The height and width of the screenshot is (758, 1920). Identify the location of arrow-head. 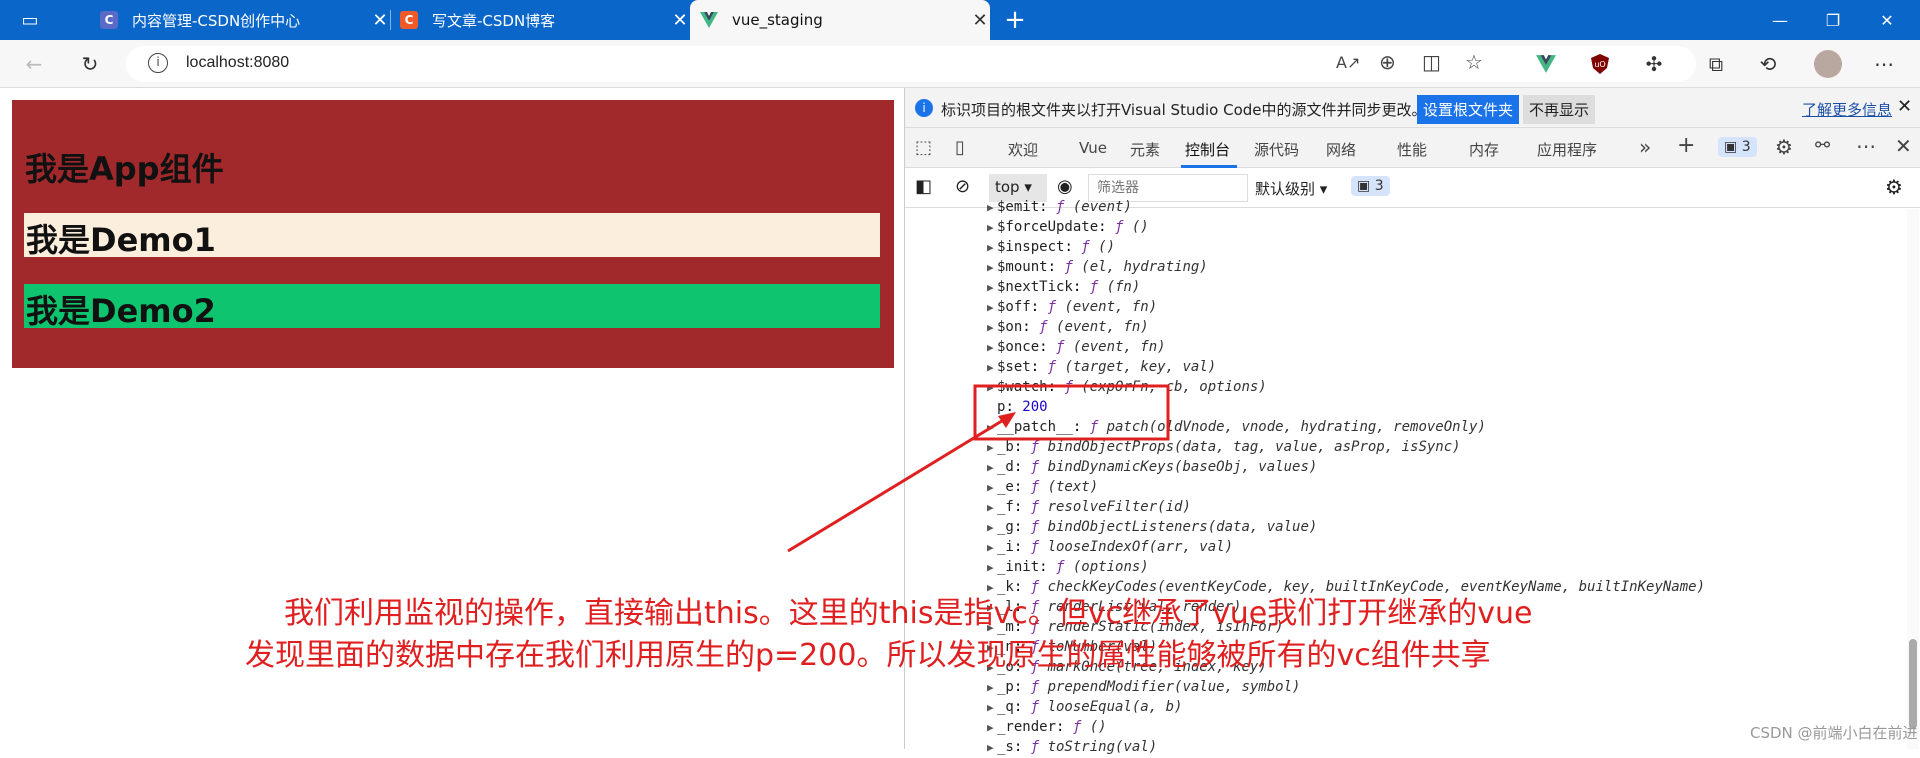
(1007, 420).